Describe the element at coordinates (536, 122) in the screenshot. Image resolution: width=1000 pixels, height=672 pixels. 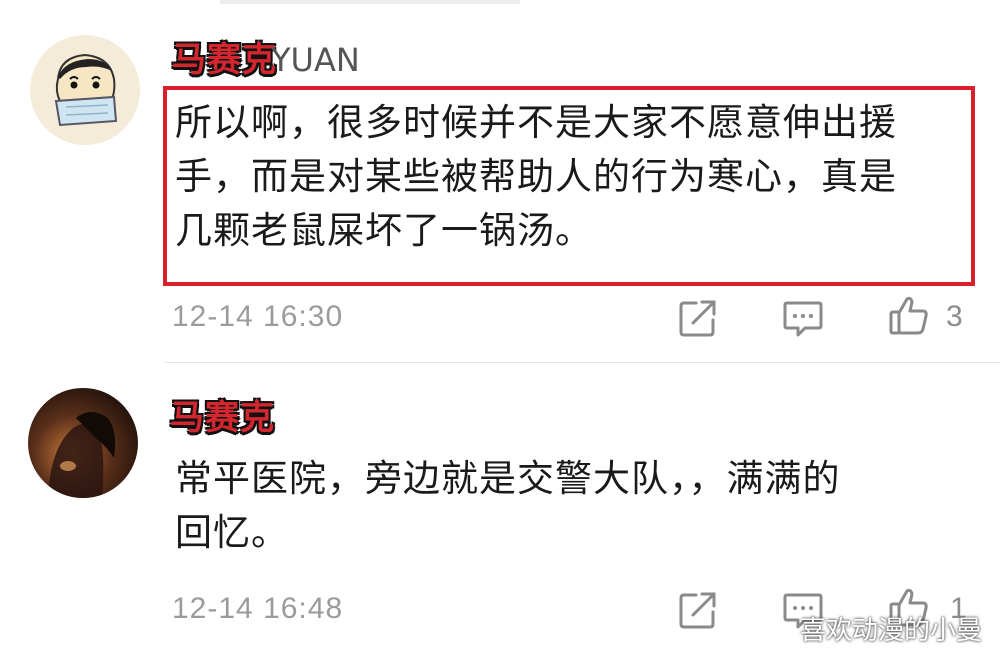
I see `comment-text-line: 所以啊，很多时候并不是大家不愿意伸出援` at that location.